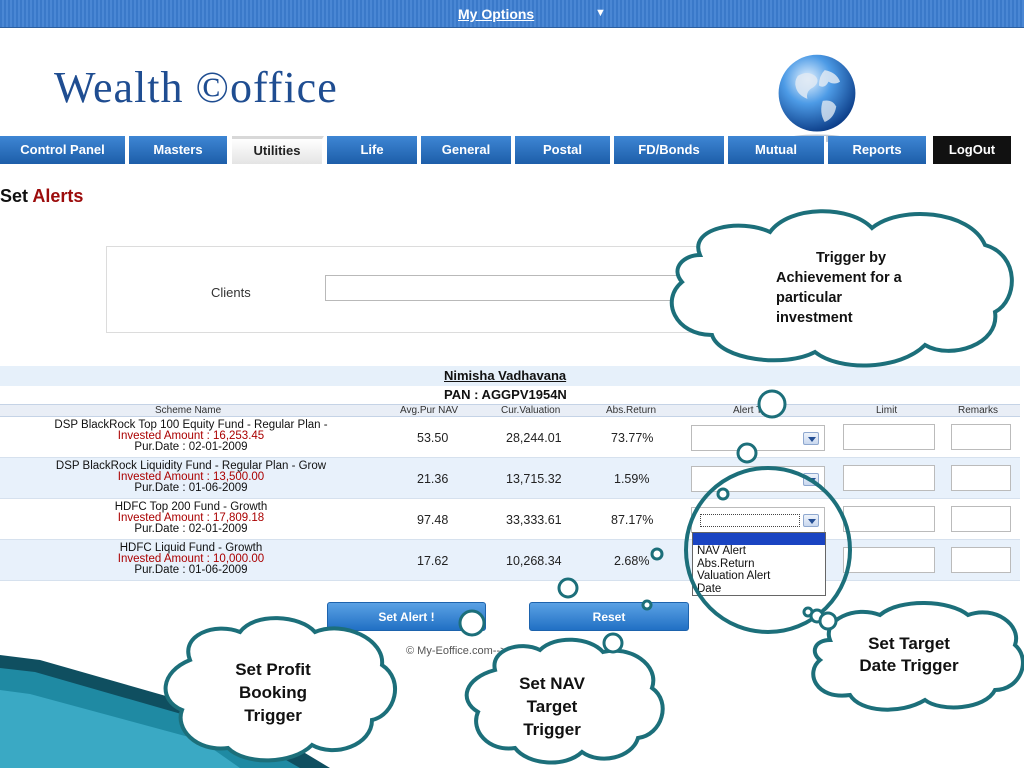 This screenshot has width=1024, height=768. What do you see at coordinates (851, 258) in the screenshot?
I see `callout-line: Trigger by` at bounding box center [851, 258].